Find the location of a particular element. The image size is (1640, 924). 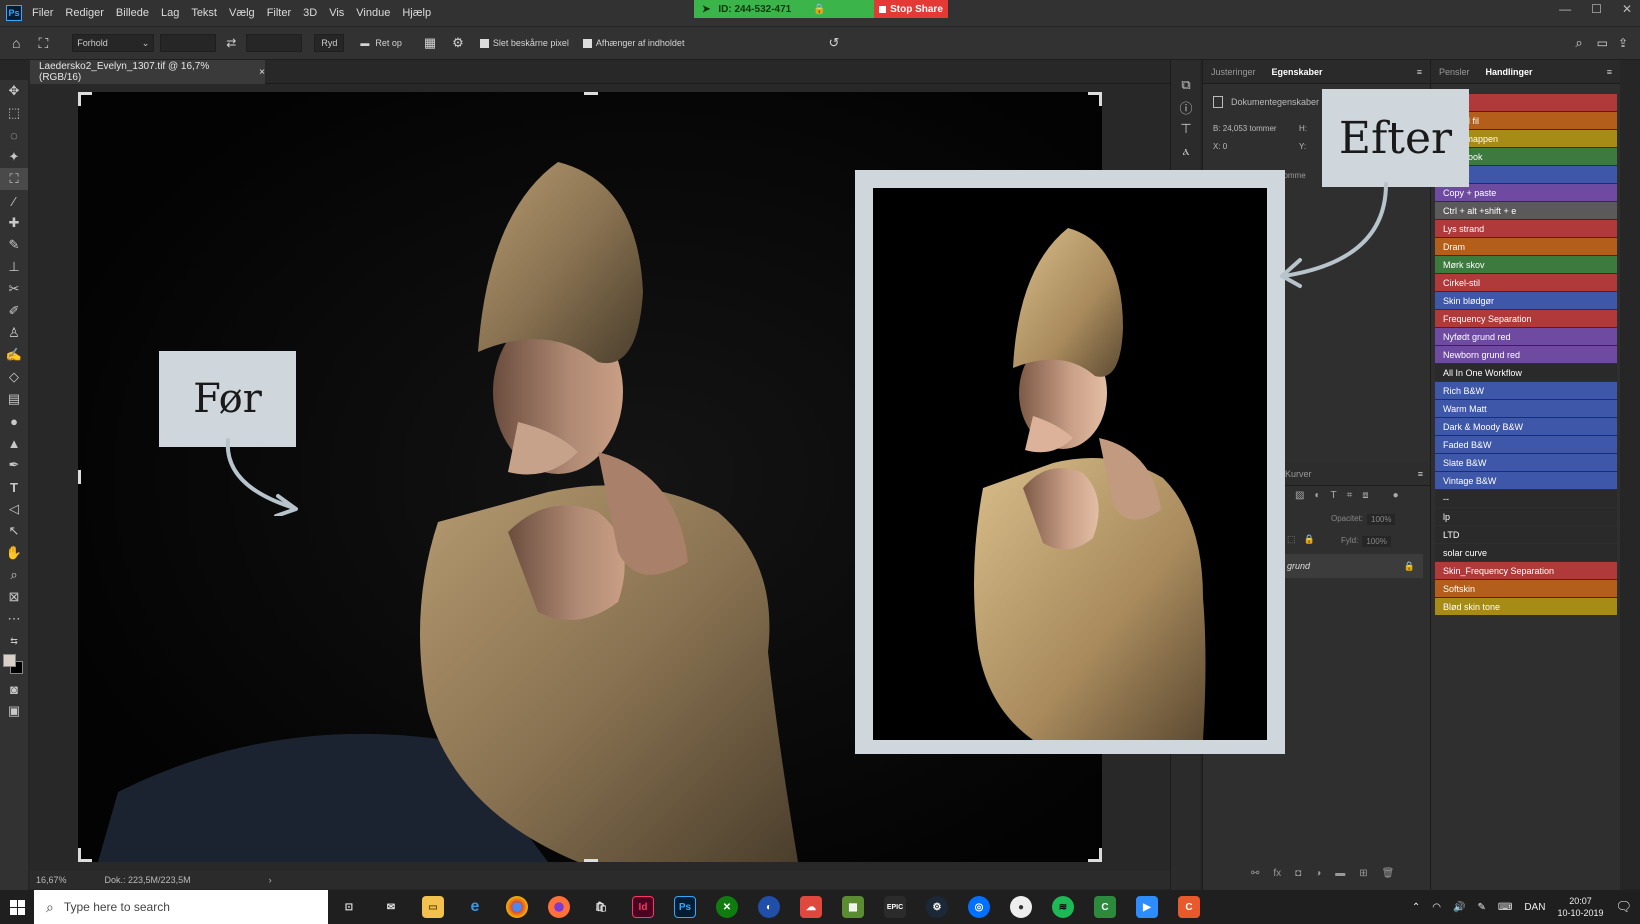

store-icon: 🛍 is located at coordinates (601, 907).